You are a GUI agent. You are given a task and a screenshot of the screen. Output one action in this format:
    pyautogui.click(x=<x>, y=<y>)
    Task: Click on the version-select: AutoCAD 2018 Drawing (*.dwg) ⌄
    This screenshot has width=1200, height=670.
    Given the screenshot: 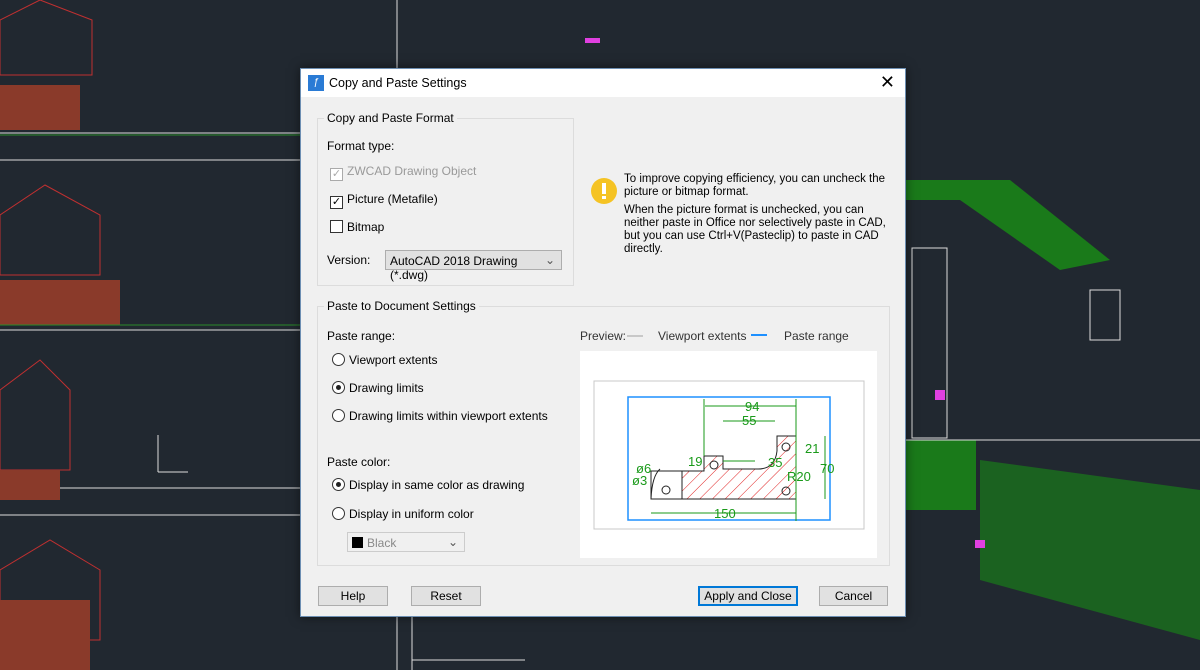 What is the action you would take?
    pyautogui.click(x=473, y=266)
    